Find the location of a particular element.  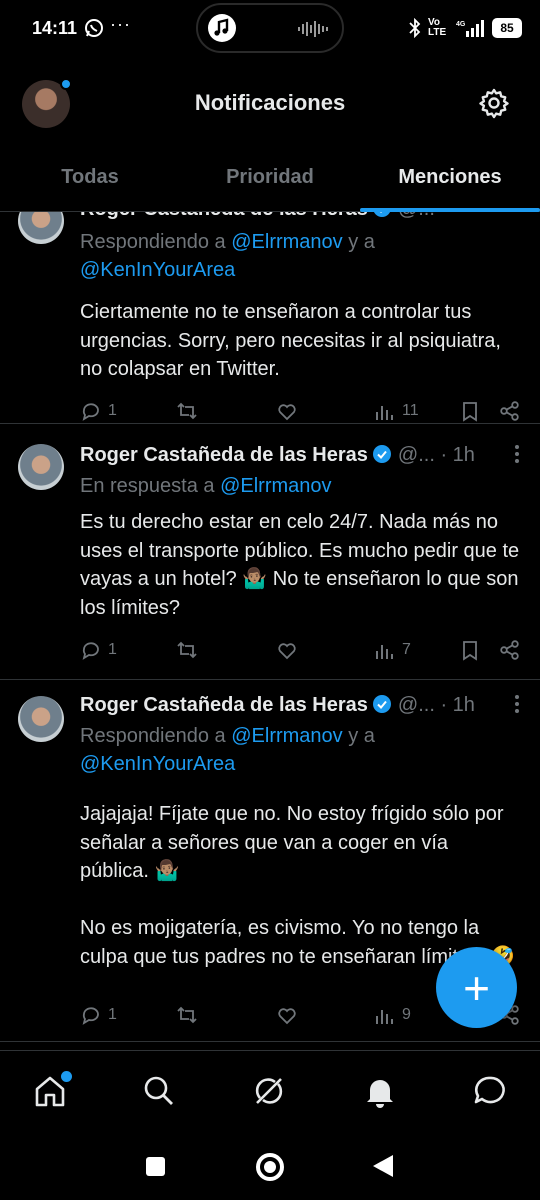

tweet-time: 1h is located at coordinates (463, 455).